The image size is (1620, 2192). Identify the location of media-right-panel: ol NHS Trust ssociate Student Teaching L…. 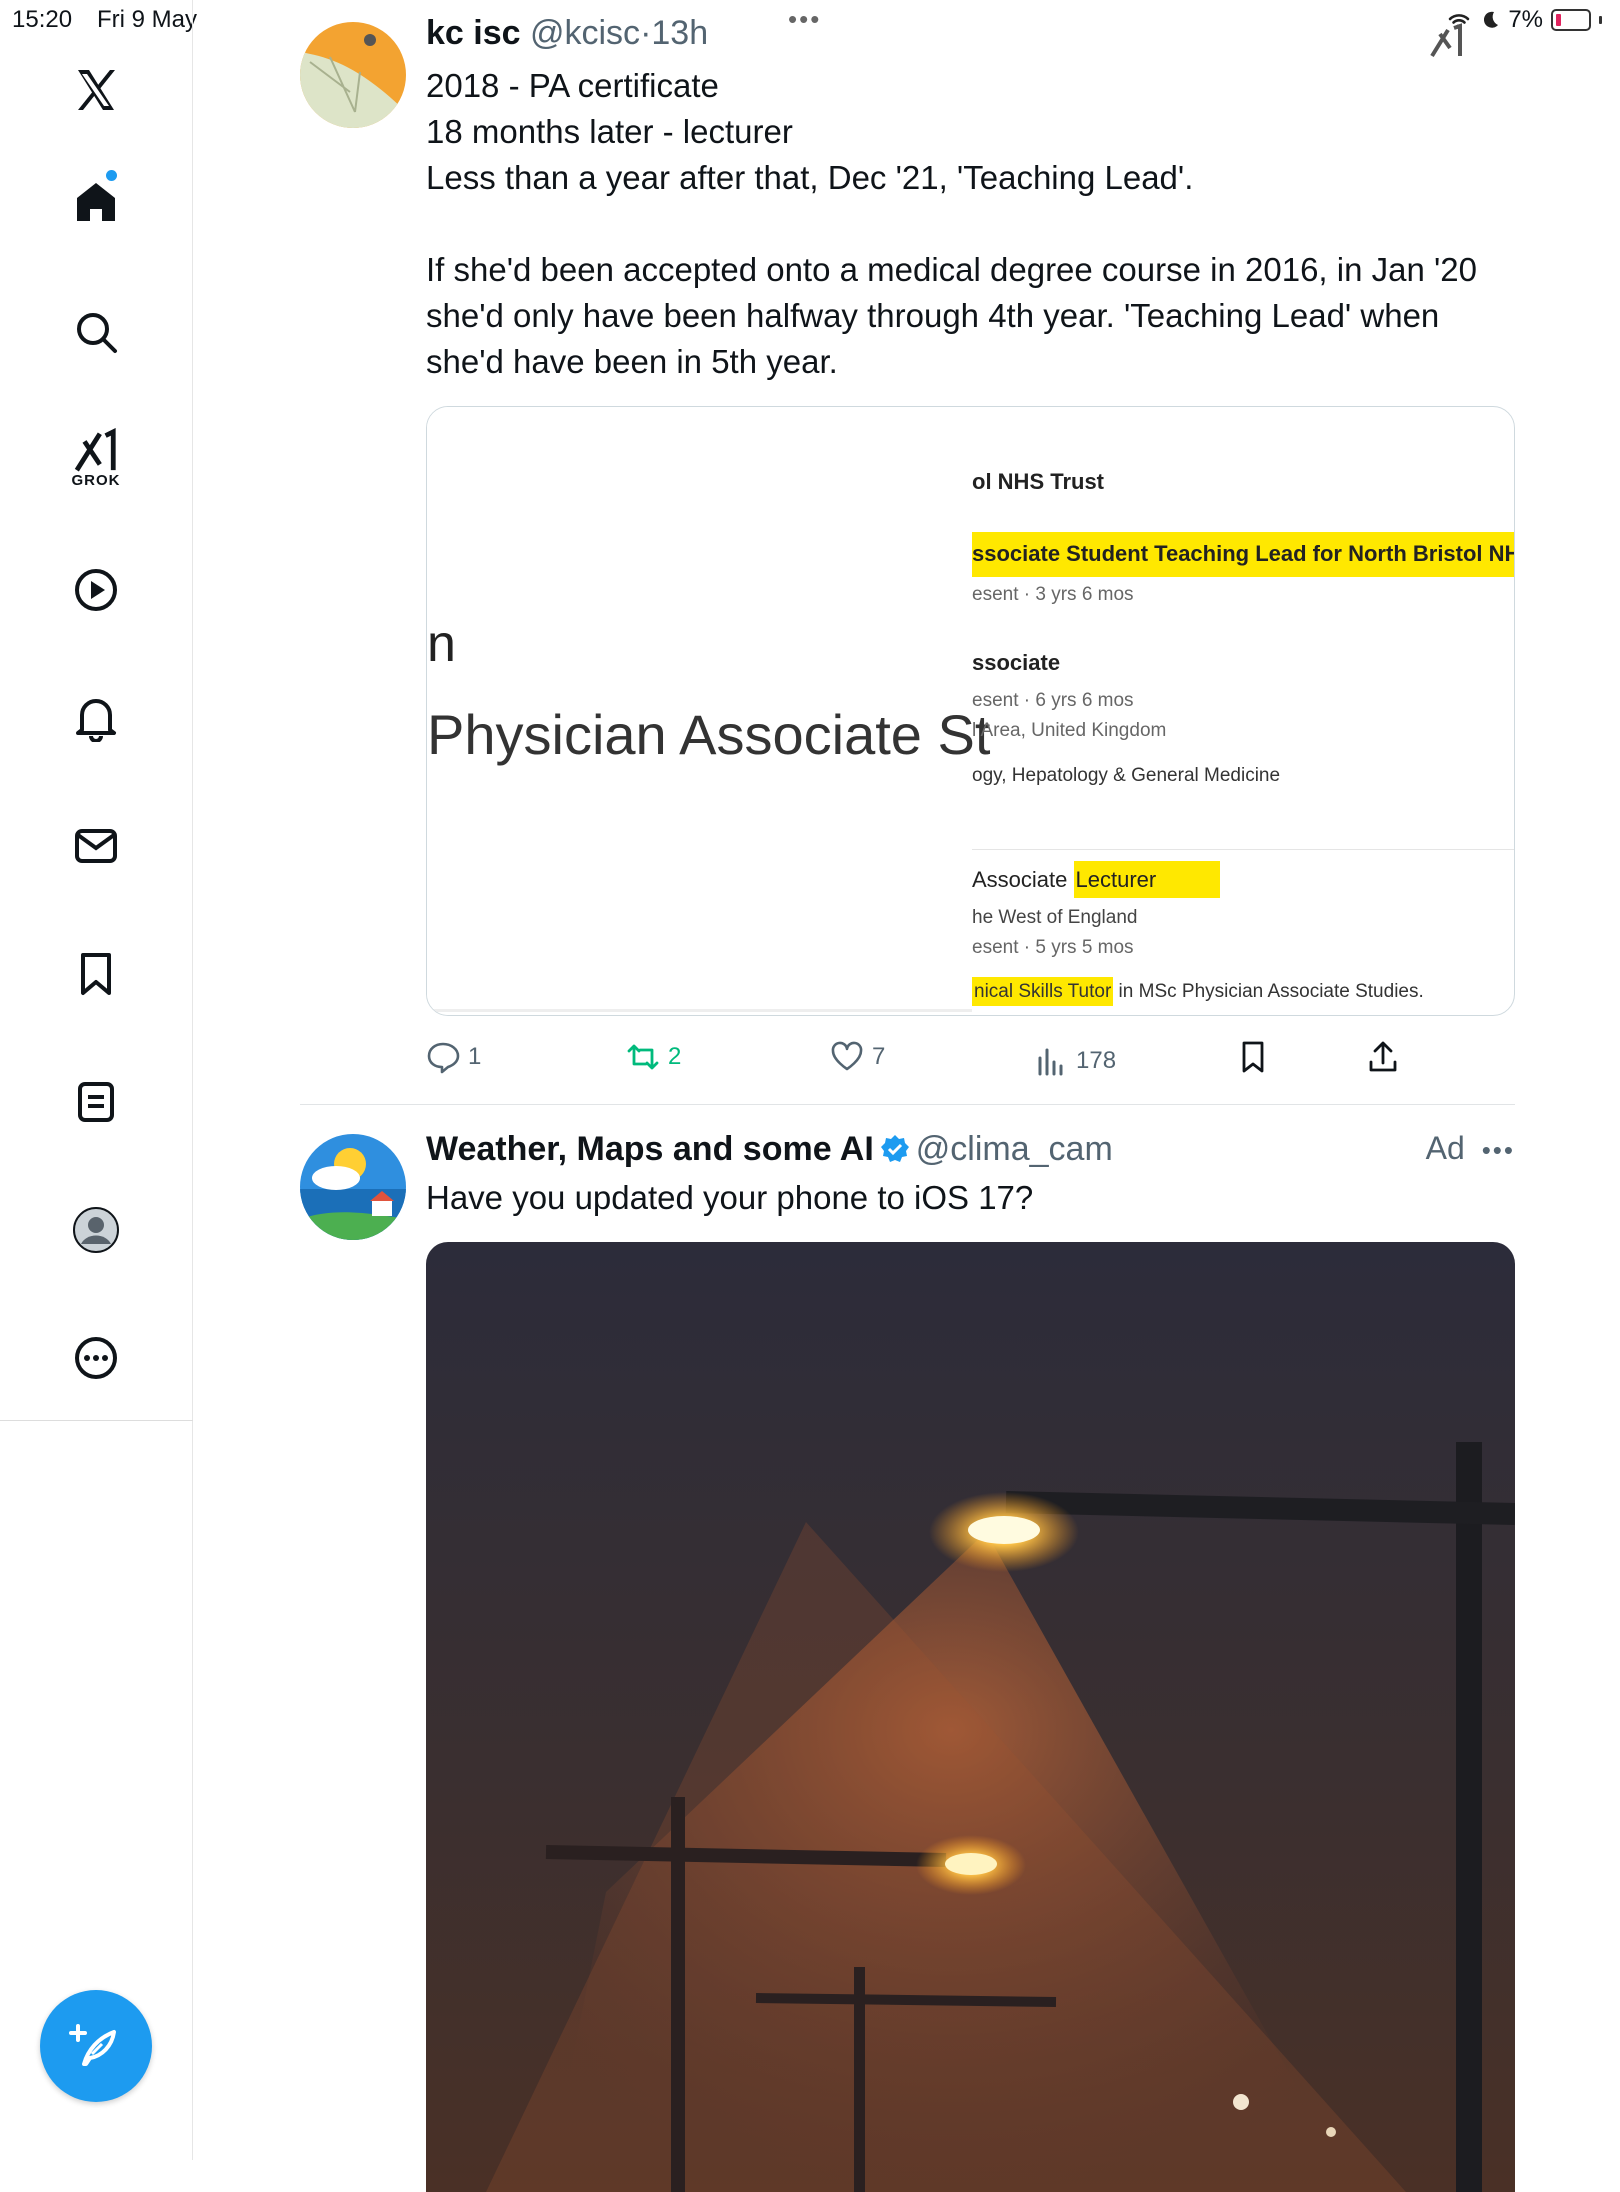
(1243, 711).